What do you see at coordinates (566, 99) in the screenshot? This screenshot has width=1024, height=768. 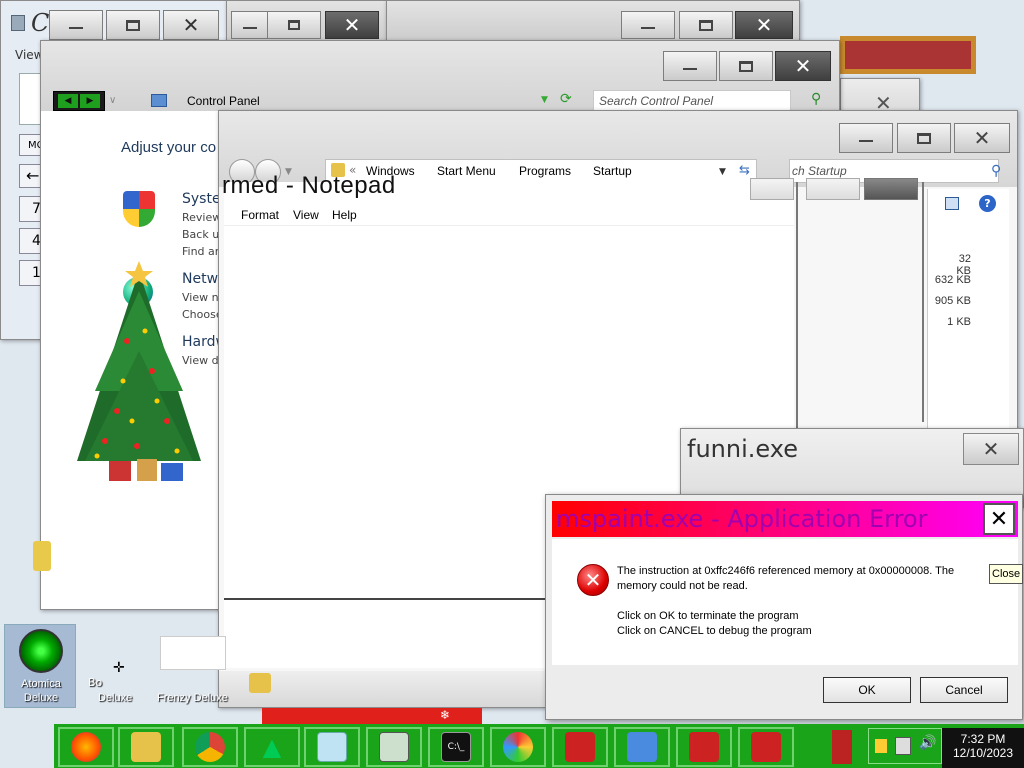 I see `refresh-icon: ⟳` at bounding box center [566, 99].